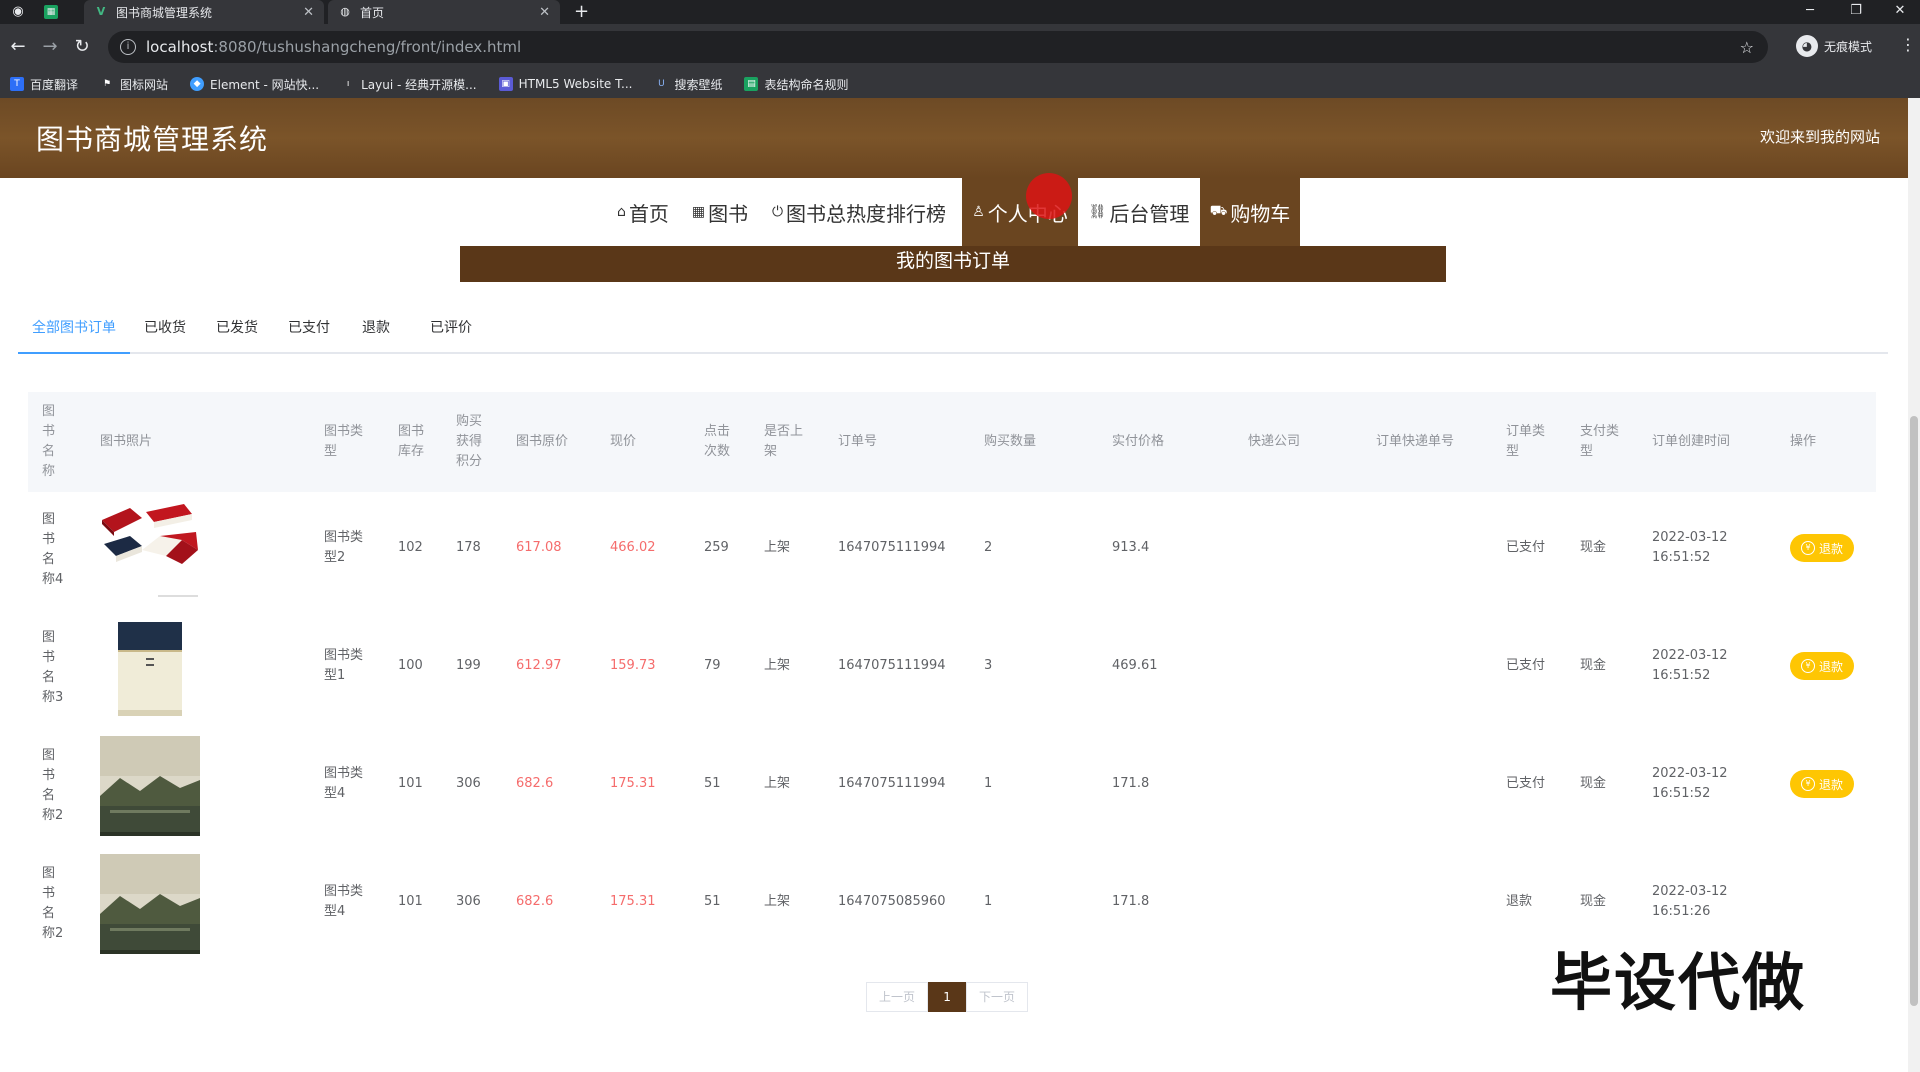  Describe the element at coordinates (1900, 12) in the screenshot. I see `window-close-icon: ✕` at that location.